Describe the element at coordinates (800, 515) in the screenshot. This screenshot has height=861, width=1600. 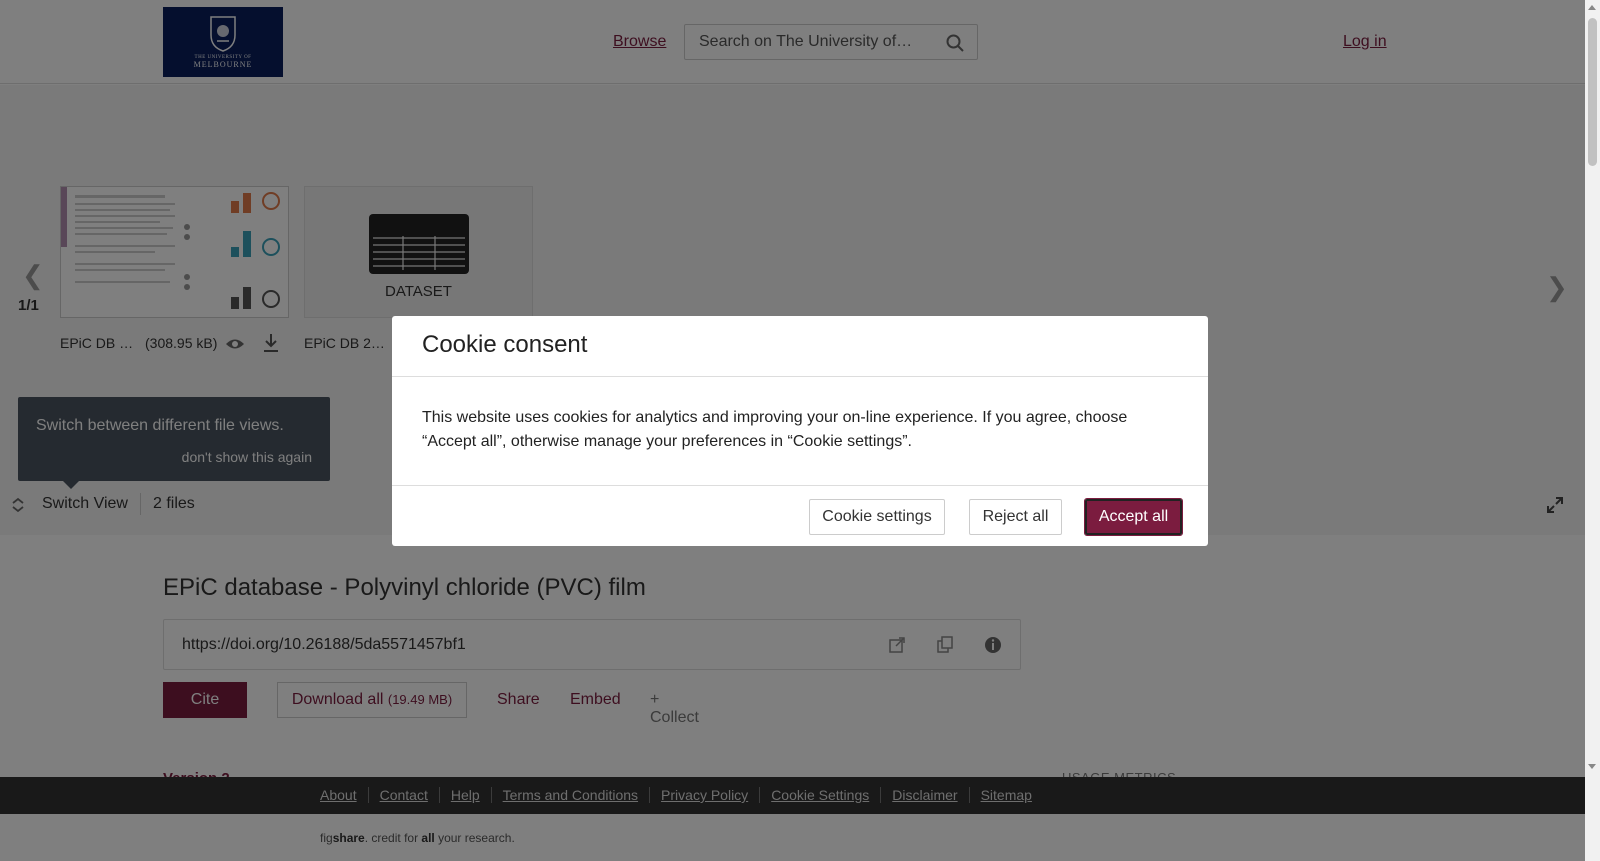
I see `dialog-footer: Cookie settings Reject all Accept all` at that location.